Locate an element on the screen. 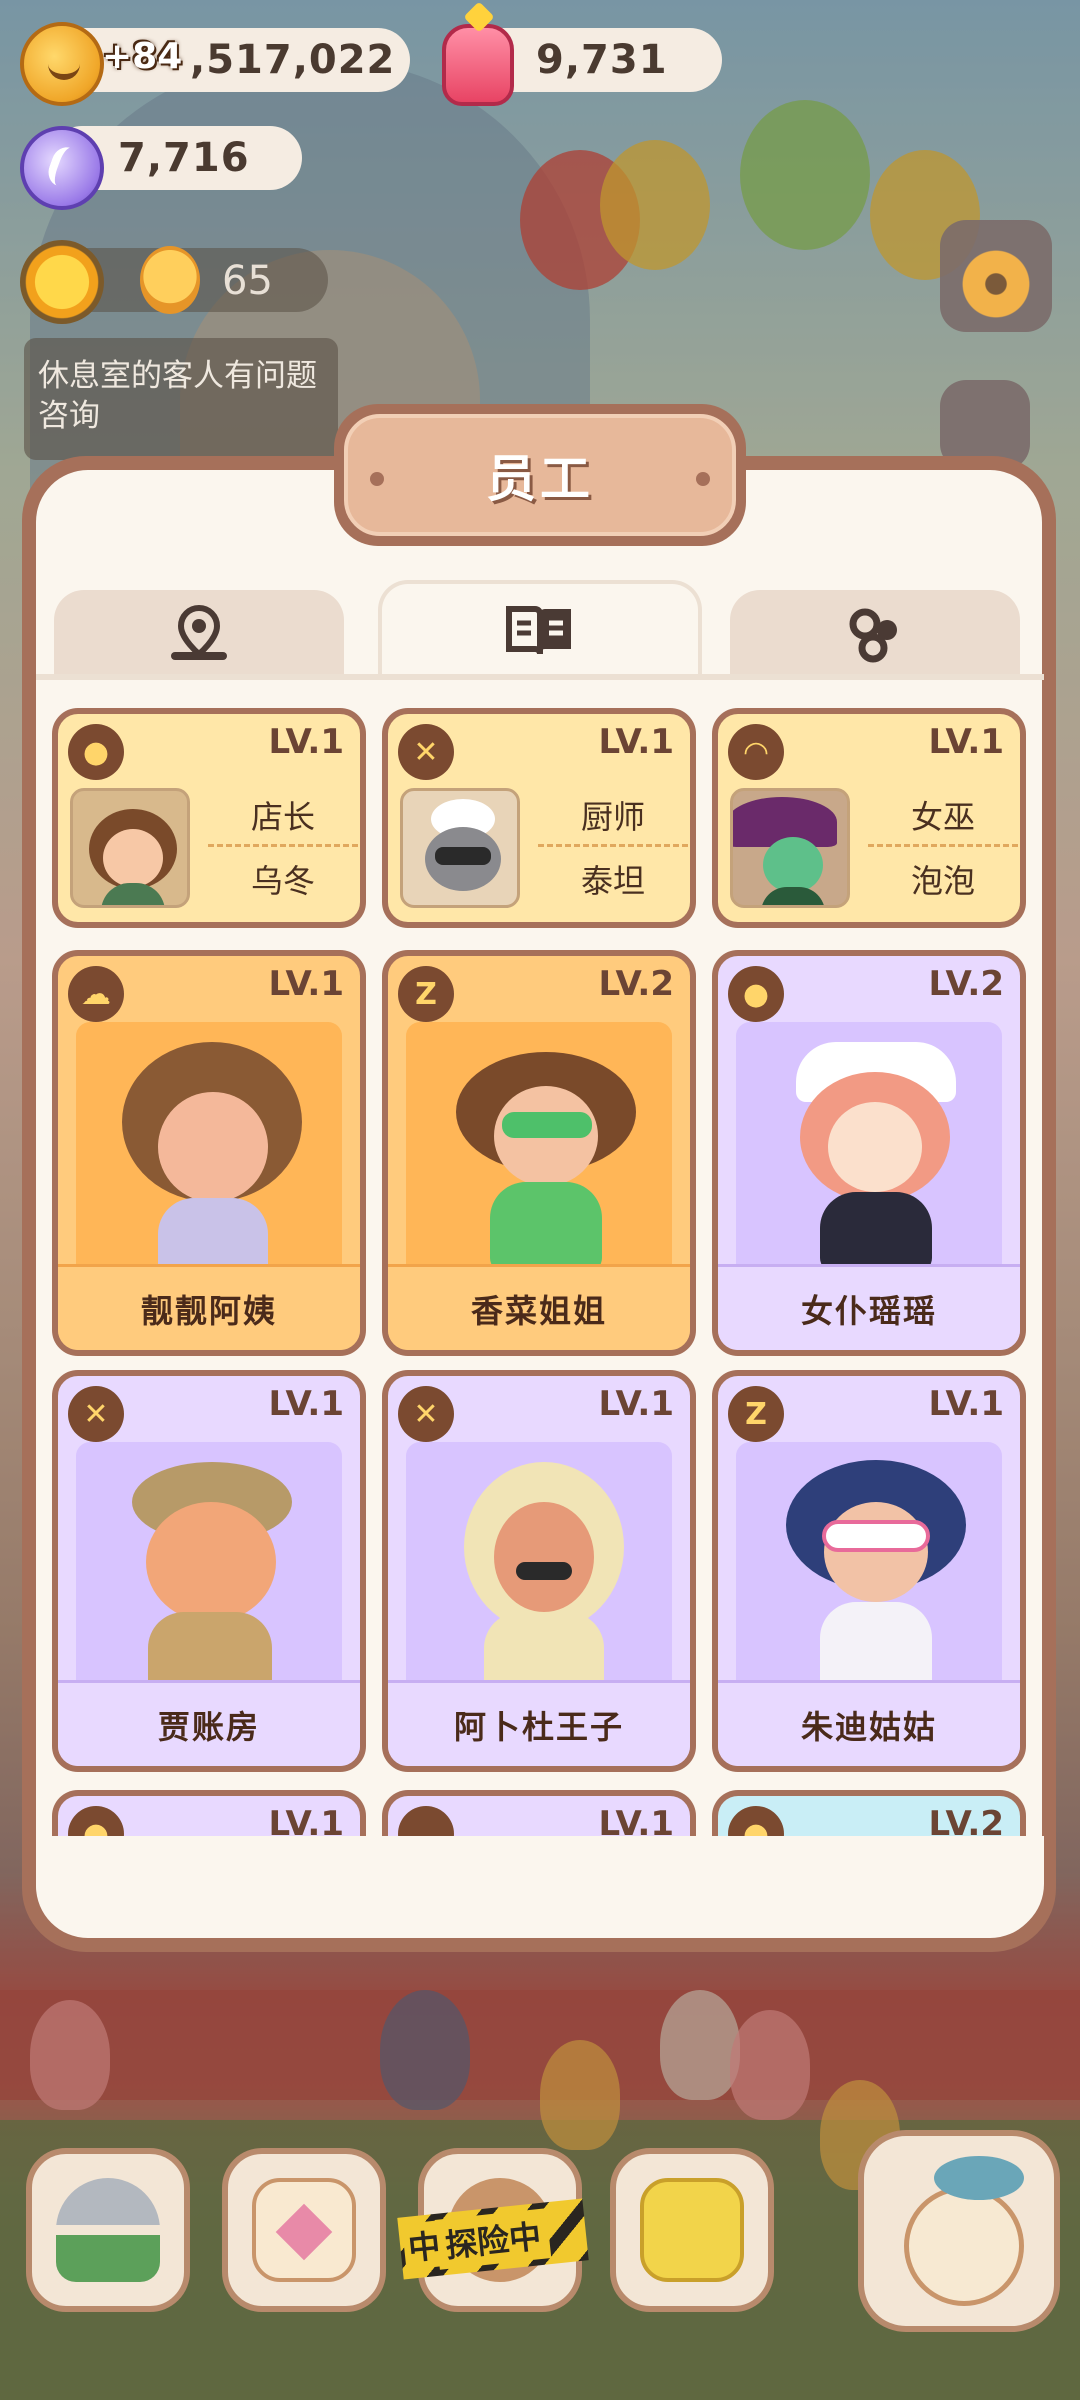 The width and height of the screenshot is (1080, 2400). staff-card: Z LV.1 朱迪姑姑 is located at coordinates (869, 1571).